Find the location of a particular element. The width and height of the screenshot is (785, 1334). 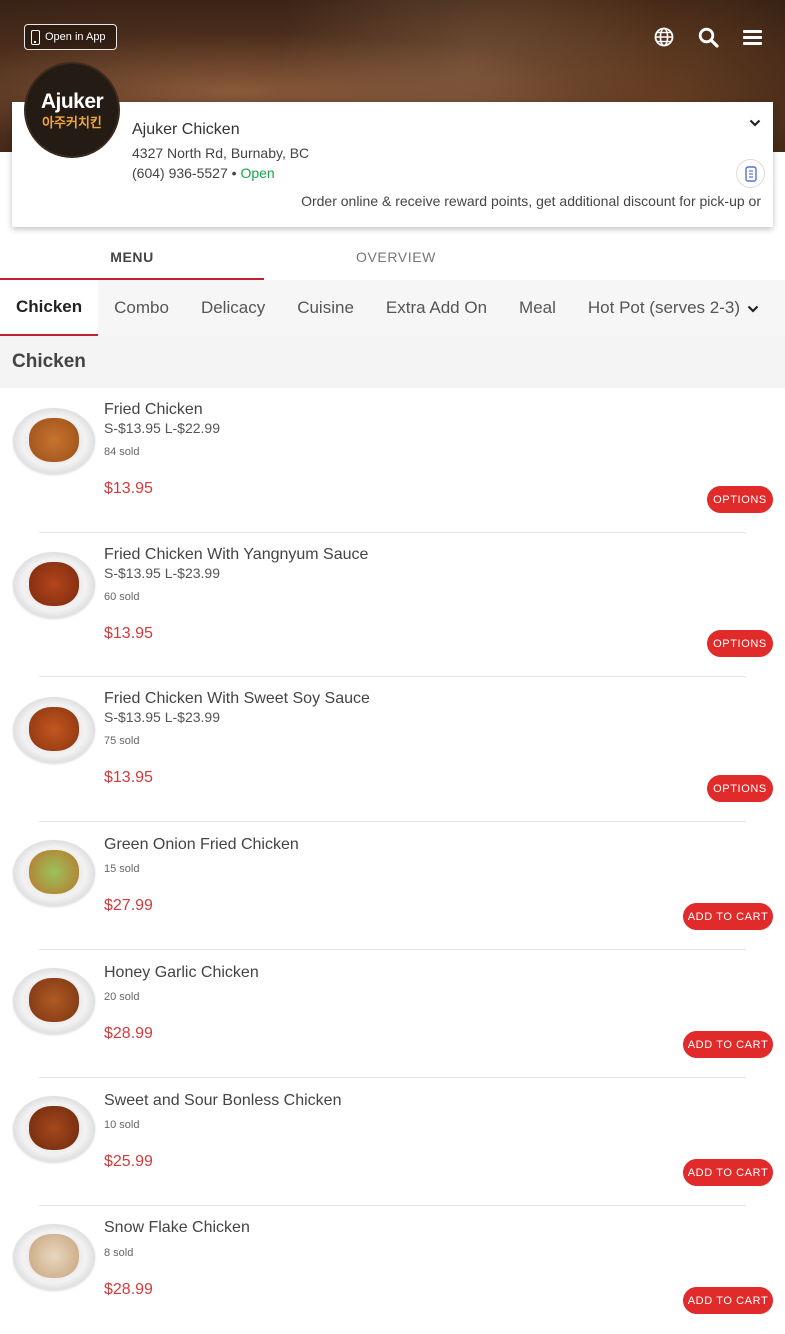

item-sold-count: 20 sold is located at coordinates (122, 997).